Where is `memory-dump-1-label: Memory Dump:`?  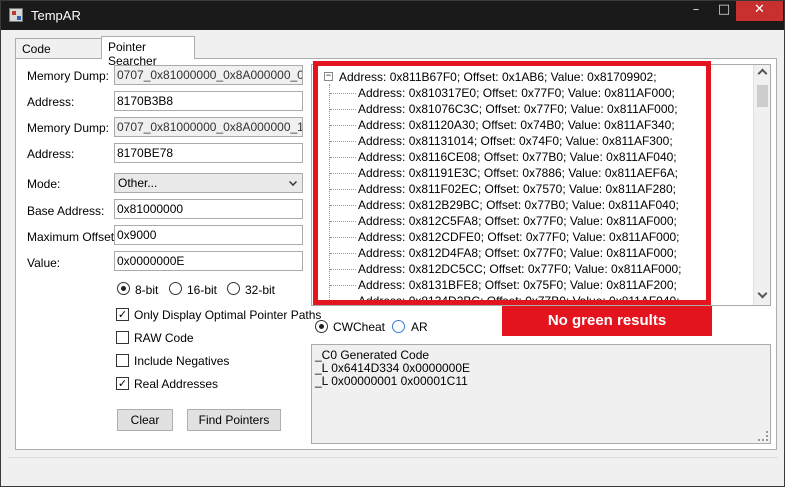 memory-dump-1-label: Memory Dump: is located at coordinates (68, 76).